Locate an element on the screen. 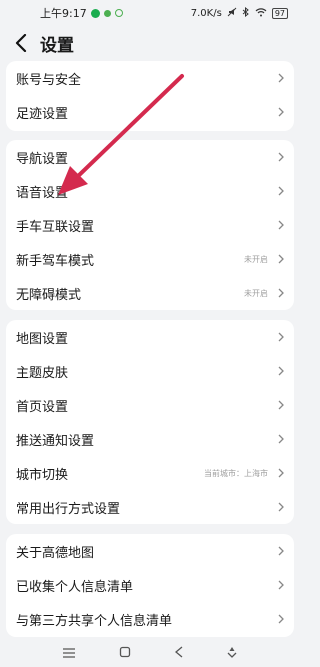 The height and width of the screenshot is (667, 320). status-left: 上午9:17 is located at coordinates (81, 13).